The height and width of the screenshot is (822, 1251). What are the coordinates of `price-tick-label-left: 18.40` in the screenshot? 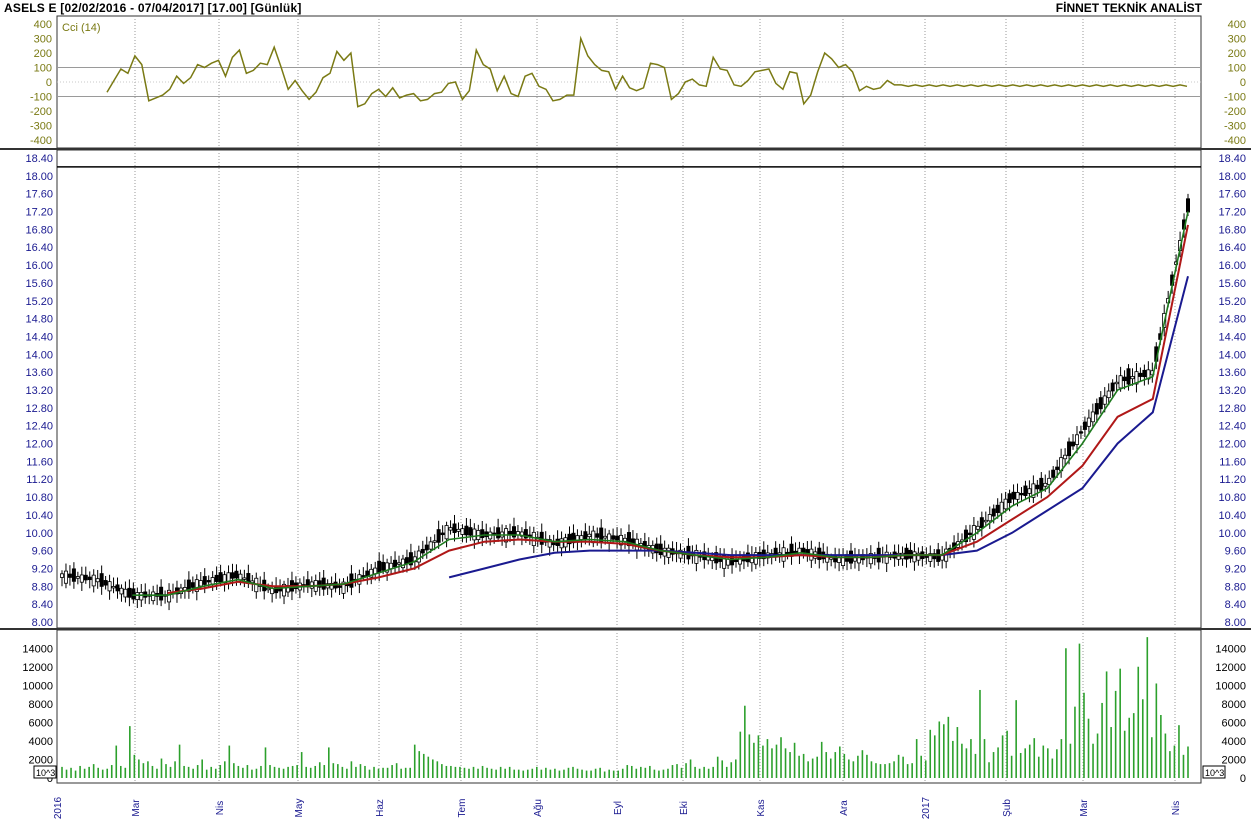 It's located at (39, 159).